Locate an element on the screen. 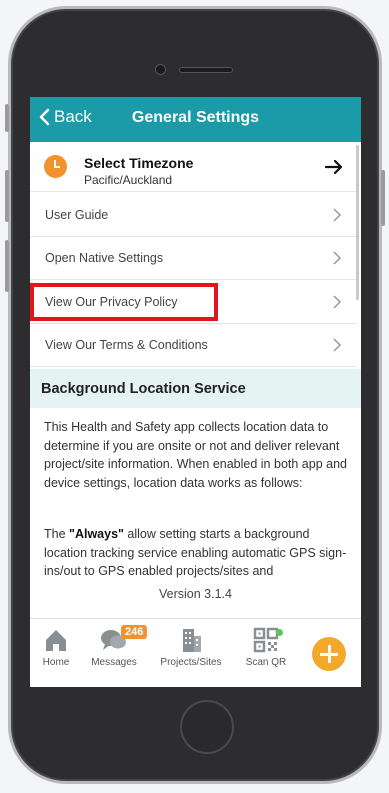  earpiece-speaker is located at coordinates (206, 70).